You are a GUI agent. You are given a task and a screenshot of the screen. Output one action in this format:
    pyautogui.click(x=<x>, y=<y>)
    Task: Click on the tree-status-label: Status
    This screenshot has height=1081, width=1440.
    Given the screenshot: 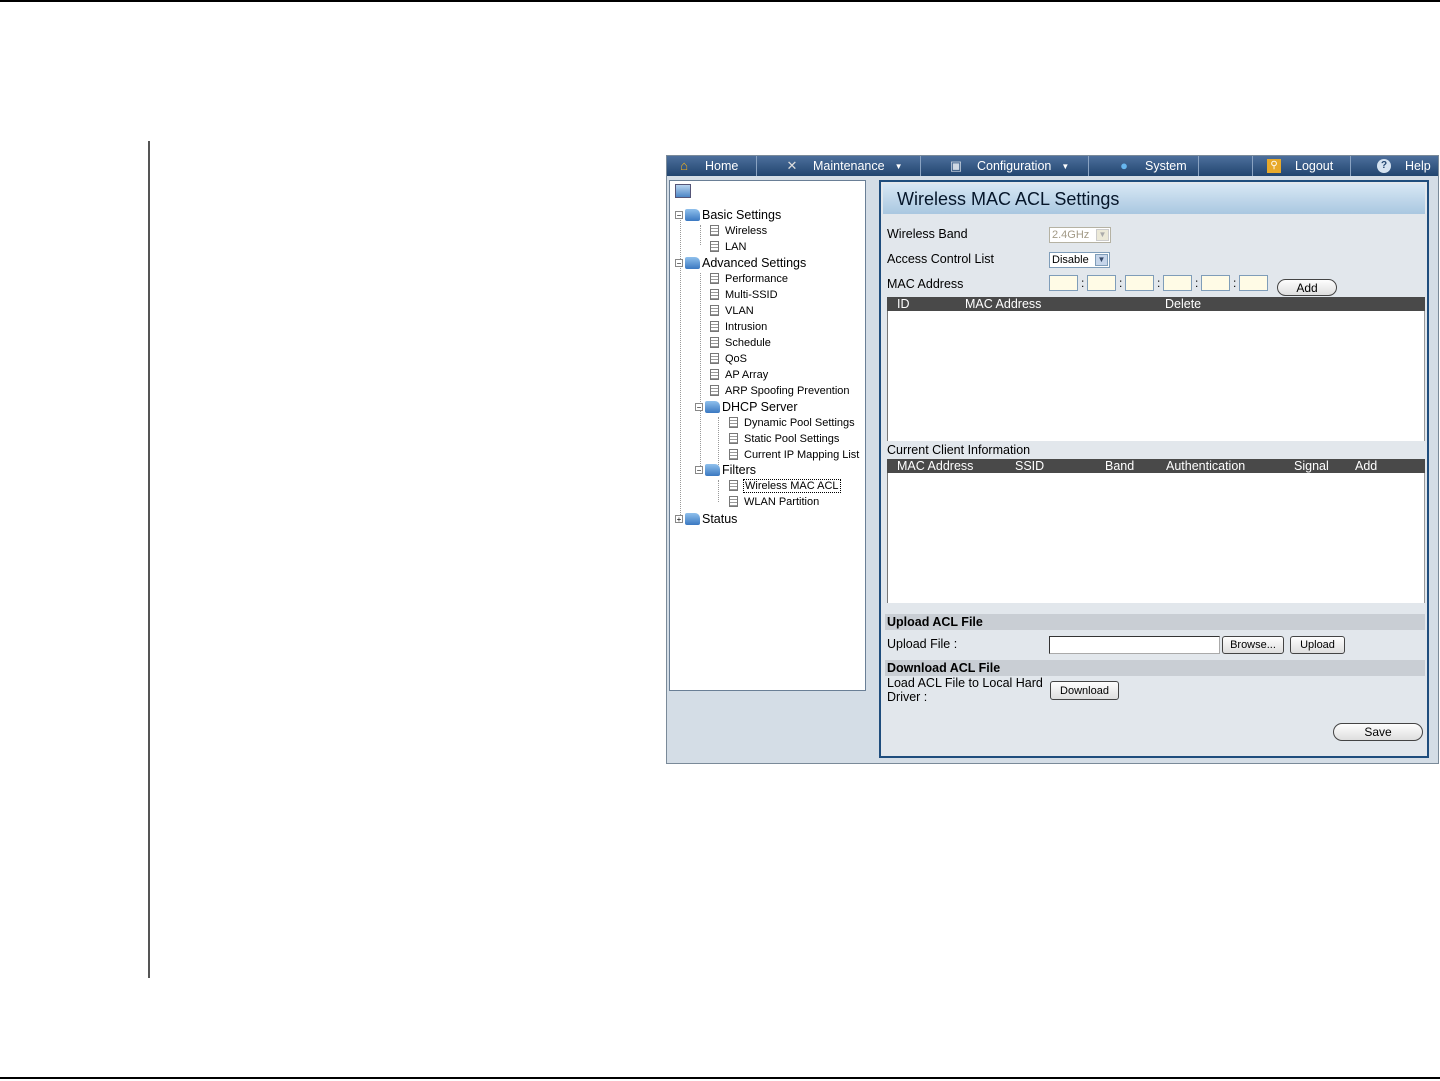 What is the action you would take?
    pyautogui.click(x=720, y=518)
    